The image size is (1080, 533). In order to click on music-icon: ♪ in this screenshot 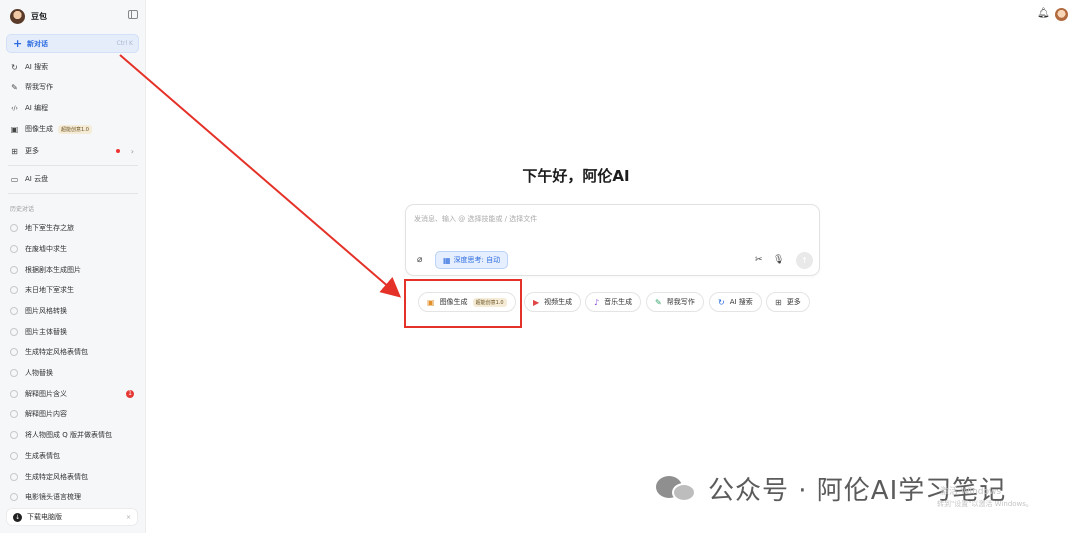, I will do `click(597, 302)`.